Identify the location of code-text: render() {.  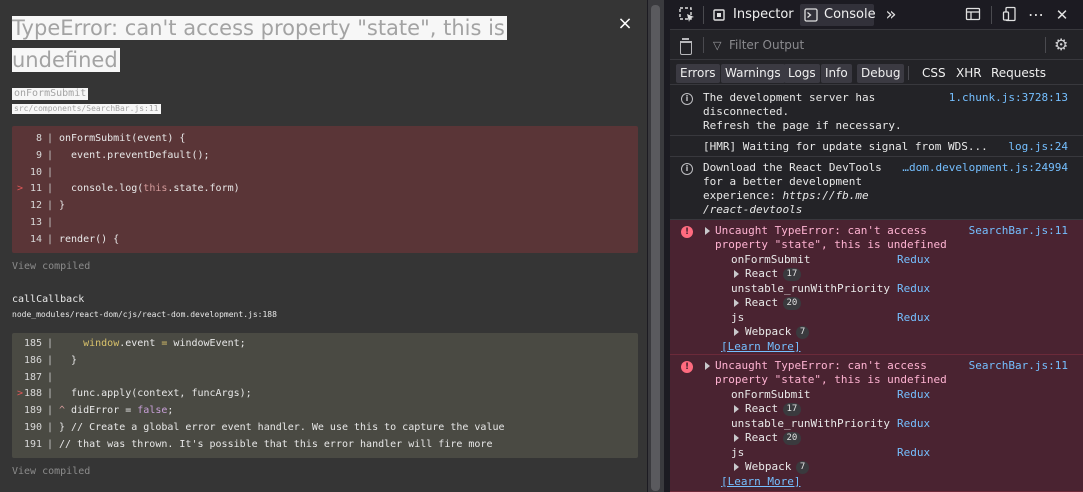
(89, 239).